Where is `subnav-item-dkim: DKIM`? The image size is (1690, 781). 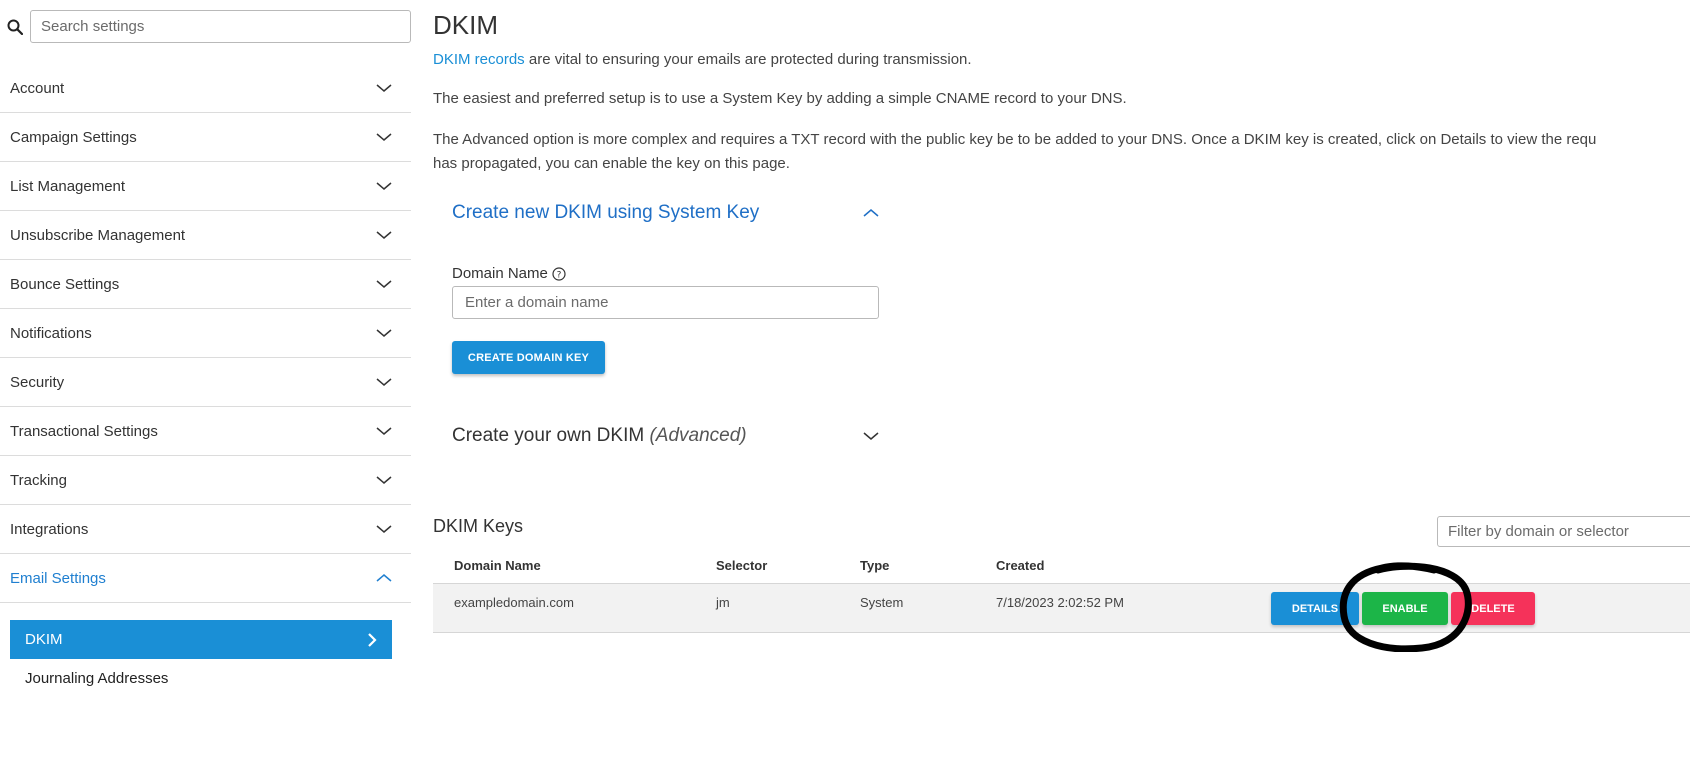 subnav-item-dkim: DKIM is located at coordinates (201, 639).